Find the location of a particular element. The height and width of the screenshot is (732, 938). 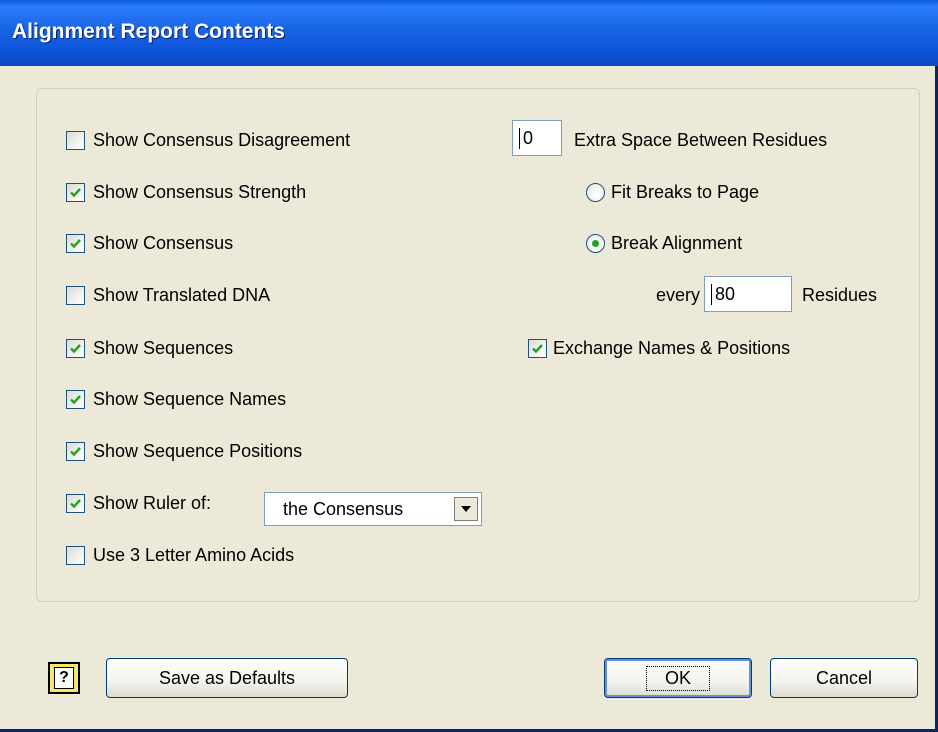

option-exchange-names-positions: Exchange Names & Positions is located at coordinates (659, 348).